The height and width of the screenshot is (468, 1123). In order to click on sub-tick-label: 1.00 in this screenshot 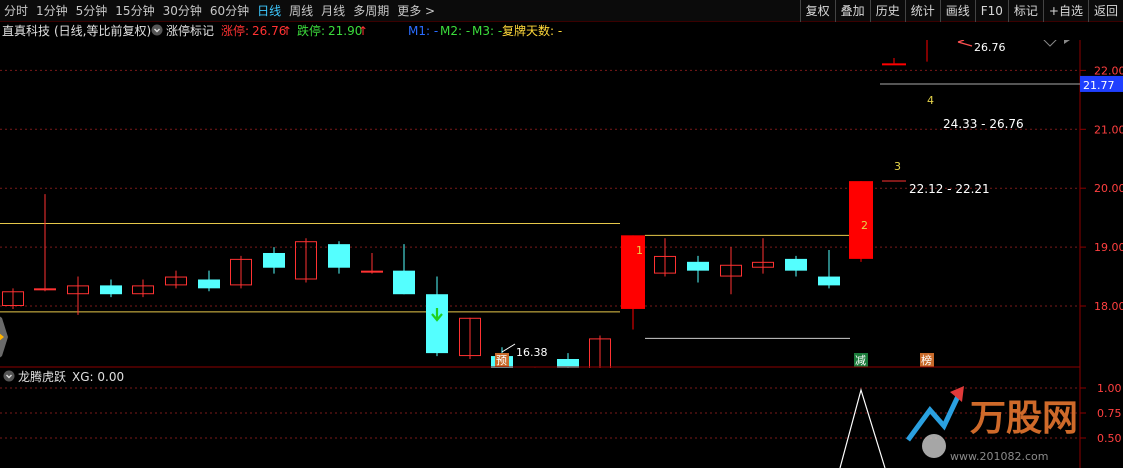, I will do `click(1109, 388)`.